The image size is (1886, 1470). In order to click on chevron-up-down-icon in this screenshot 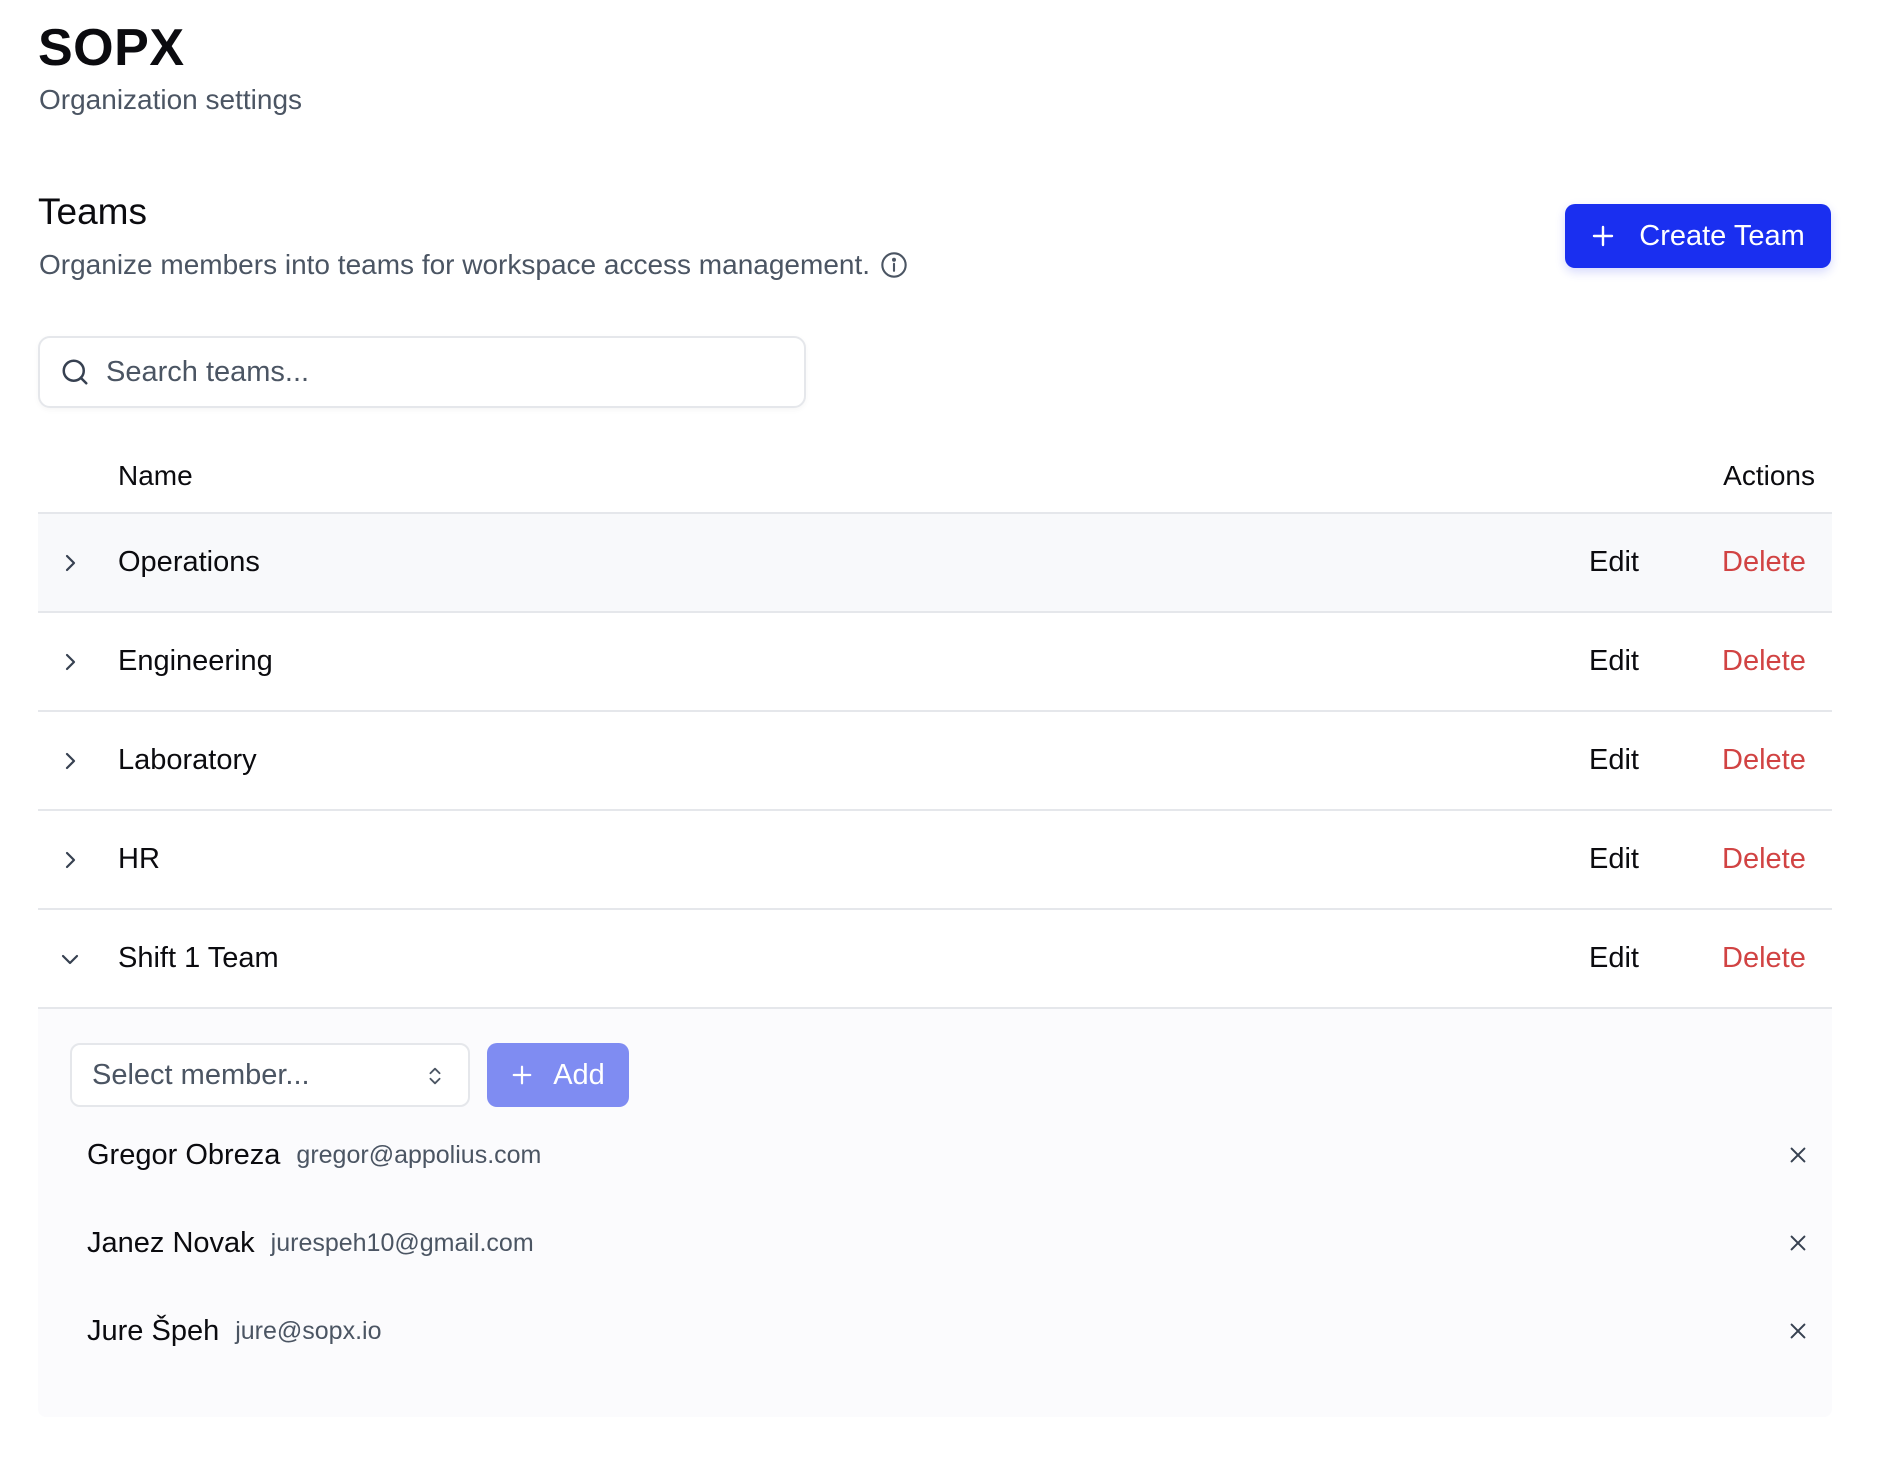, I will do `click(435, 1076)`.